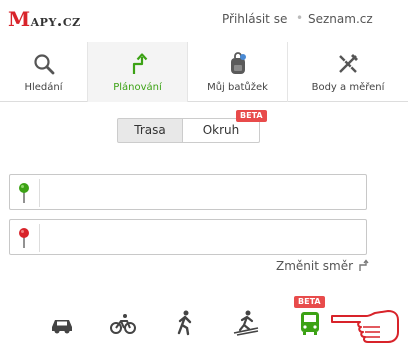 Image resolution: width=408 pixels, height=349 pixels. Describe the element at coordinates (348, 87) in the screenshot. I see `tab-measure-label: Body a měření` at that location.